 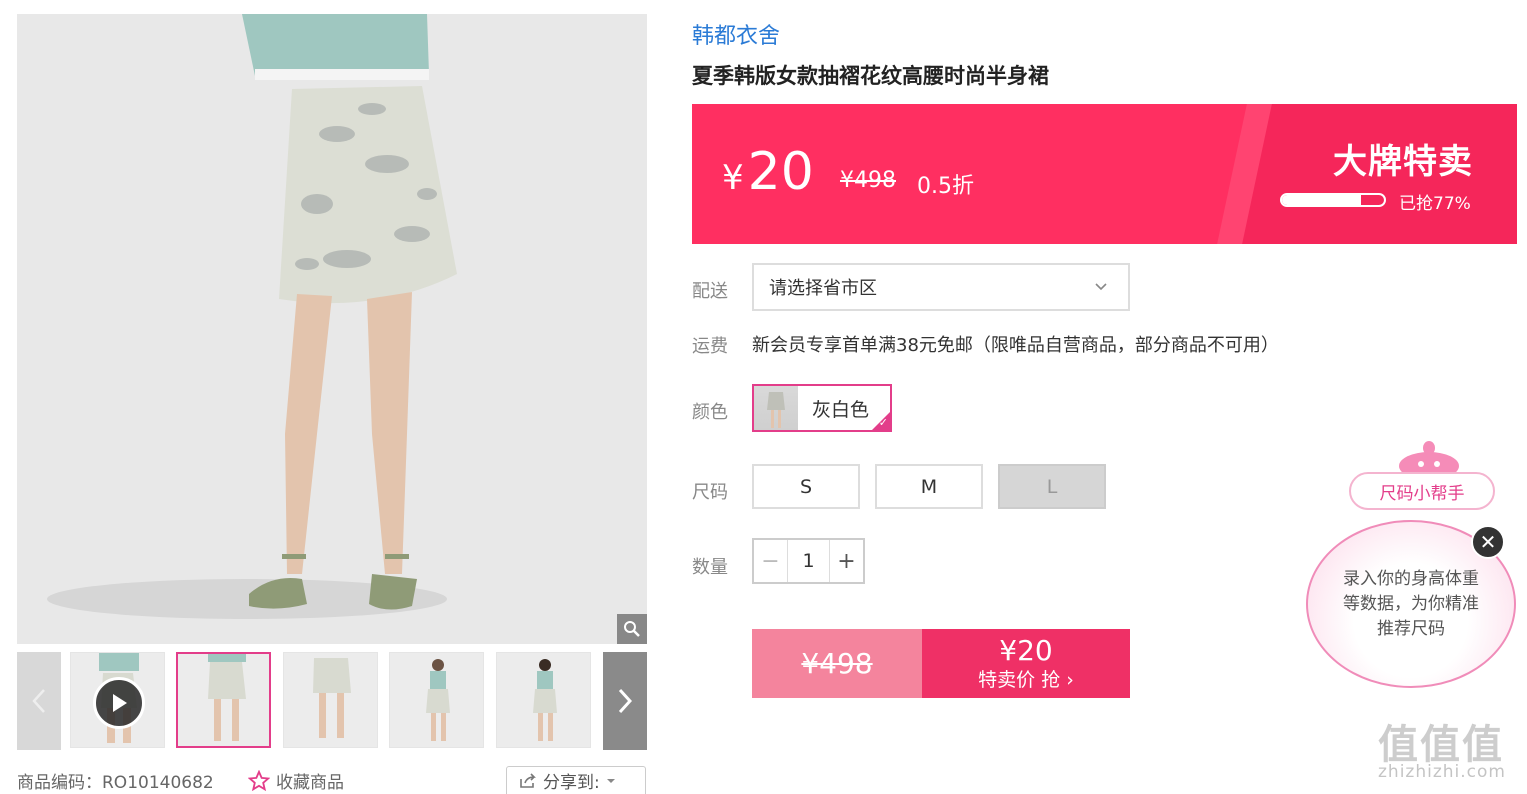 What do you see at coordinates (776, 408) in the screenshot?
I see `color-swatch` at bounding box center [776, 408].